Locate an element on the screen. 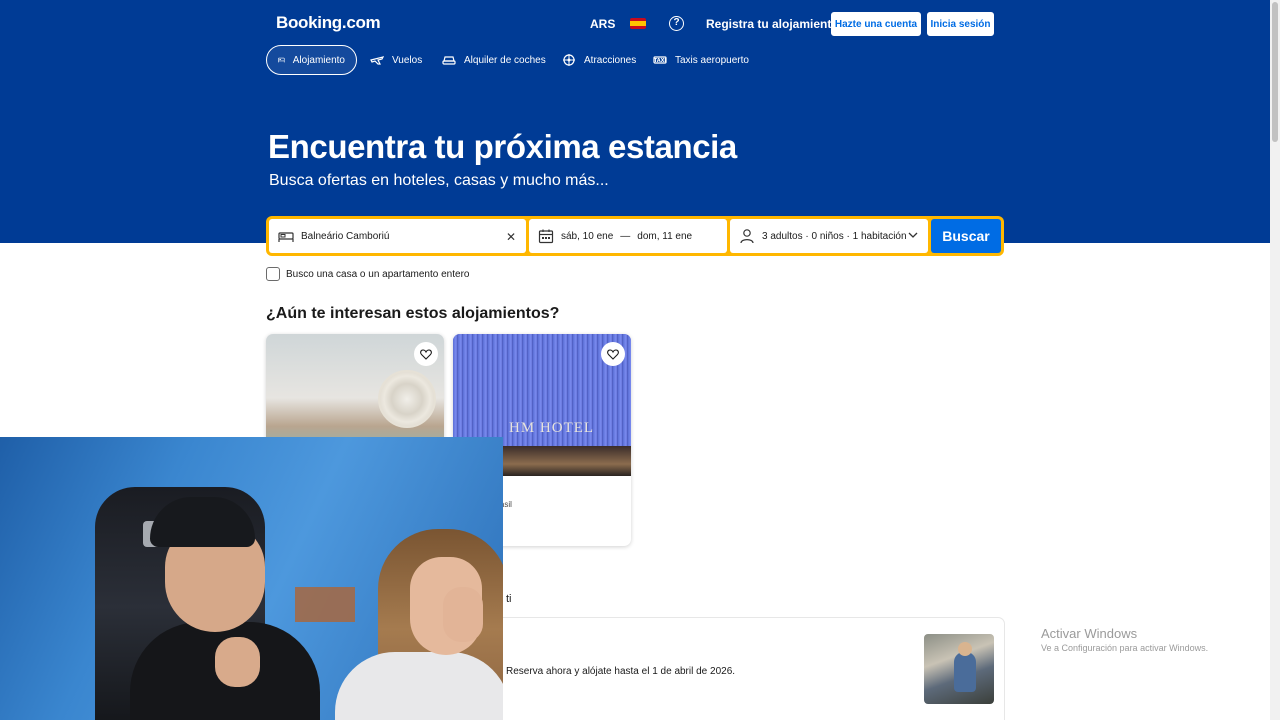  nav-tab-airport-taxis: TAXI Taxis aeropuerto is located at coordinates (701, 60).